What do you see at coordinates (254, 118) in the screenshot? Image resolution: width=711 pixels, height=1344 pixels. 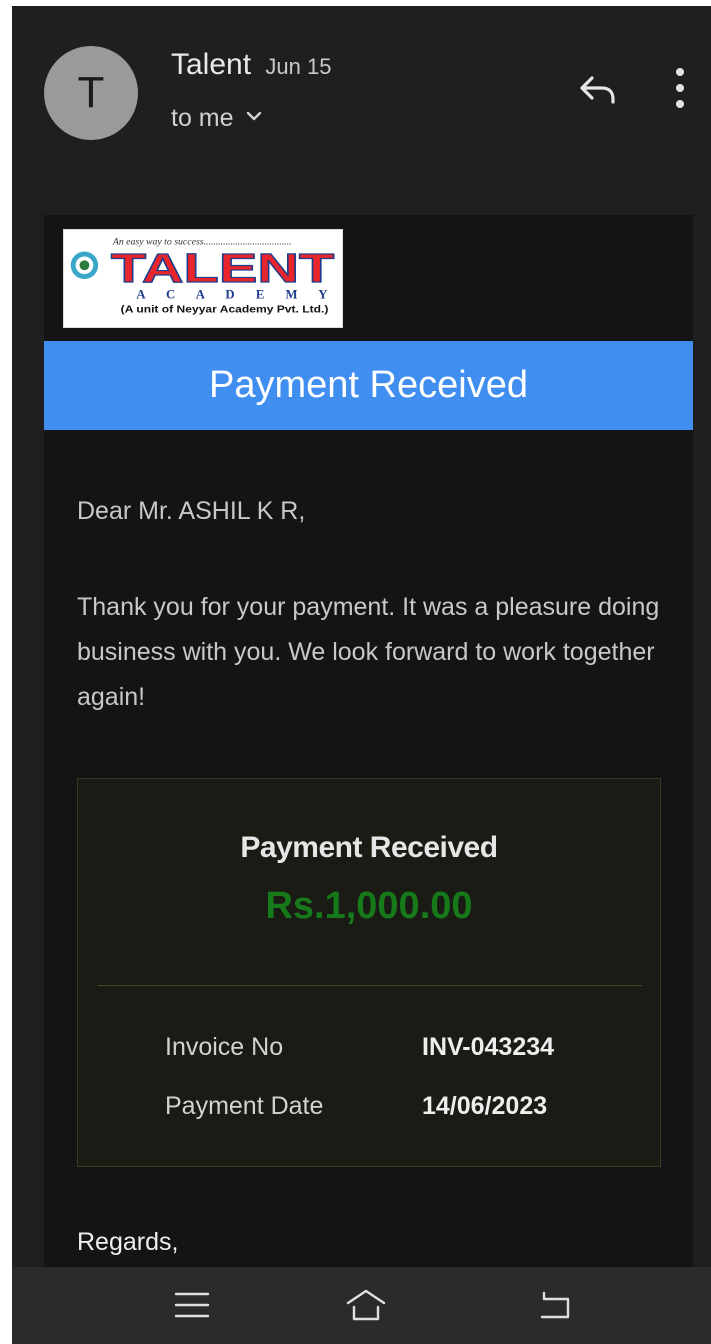 I see `chevron-down-icon` at bounding box center [254, 118].